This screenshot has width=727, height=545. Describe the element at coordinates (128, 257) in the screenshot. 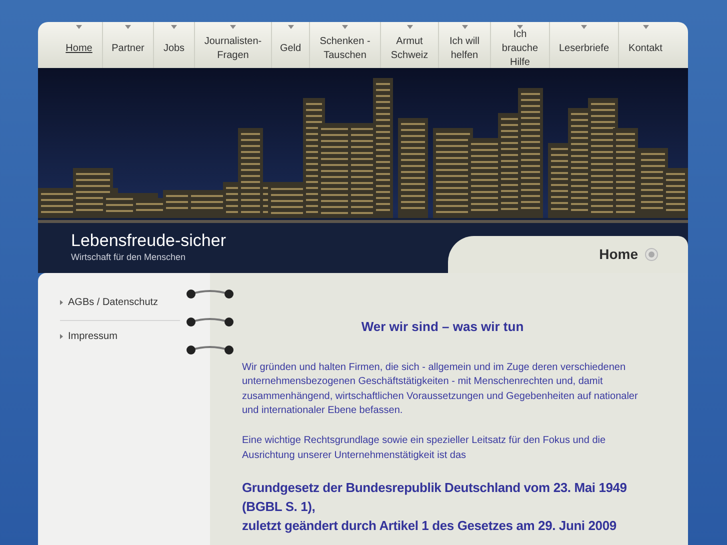

I see `site-tagline: Wirtschaft für den Menschen` at that location.